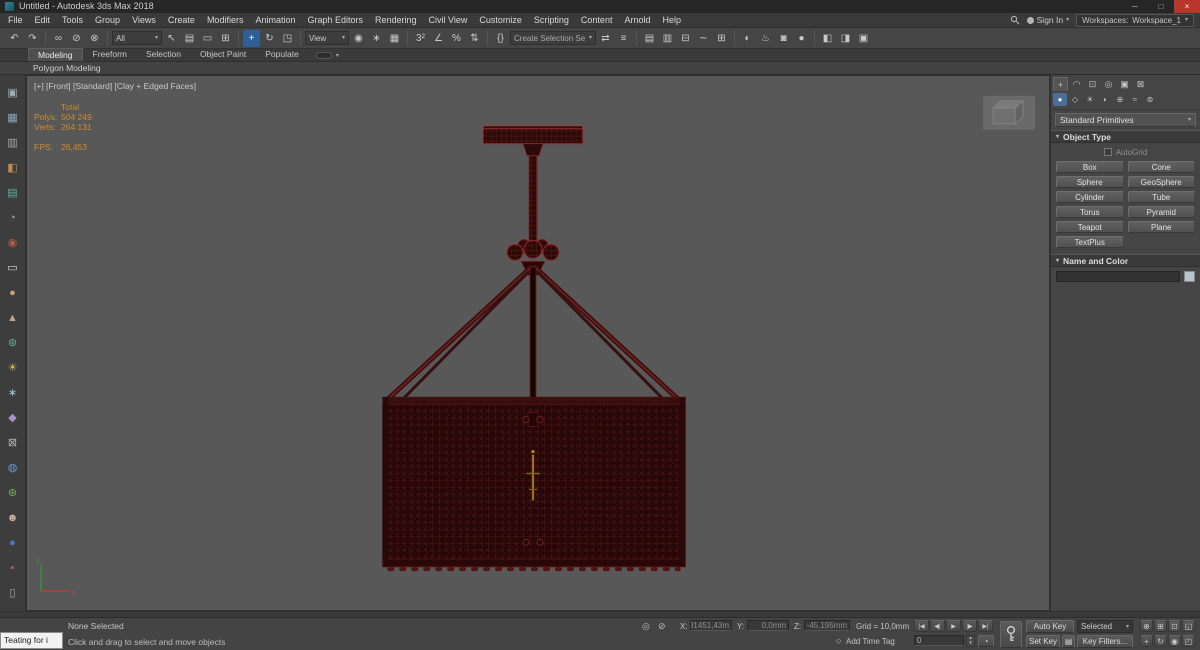 This screenshot has width=1200, height=650. I want to click on hierarchy-tab: ⊡, so click(1092, 84).